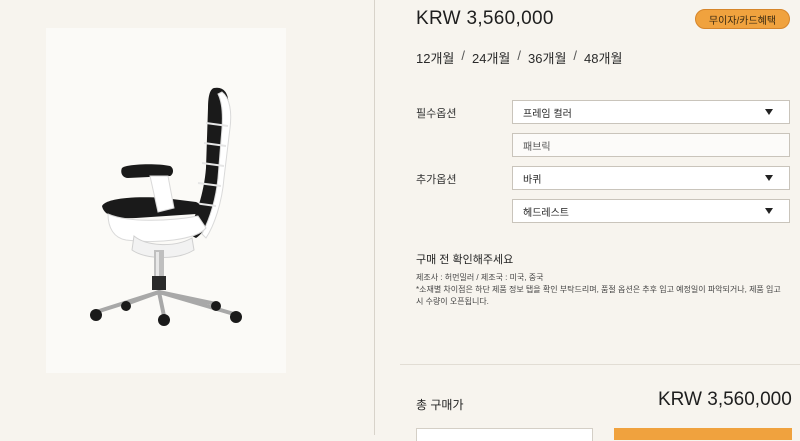 This screenshot has height=441, width=800. Describe the element at coordinates (725, 399) in the screenshot. I see `total-price-value: KRW 3,560,000` at that location.